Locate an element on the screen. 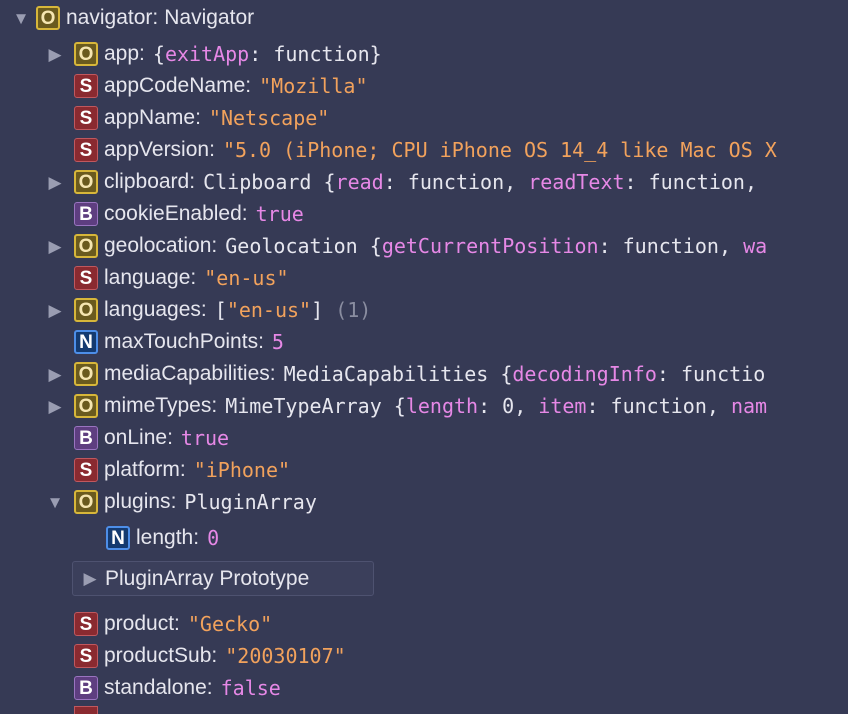 This screenshot has height=714, width=848. value-segment: "Netscape" is located at coordinates (269, 118).